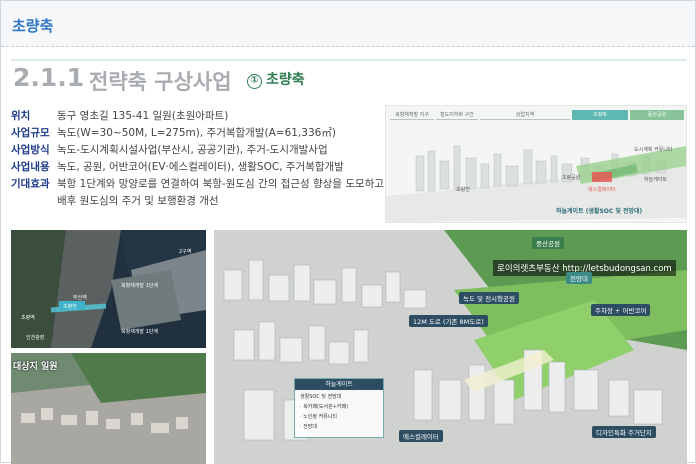 The height and width of the screenshot is (464, 696). I want to click on info-label: 사업규모, so click(30, 133).